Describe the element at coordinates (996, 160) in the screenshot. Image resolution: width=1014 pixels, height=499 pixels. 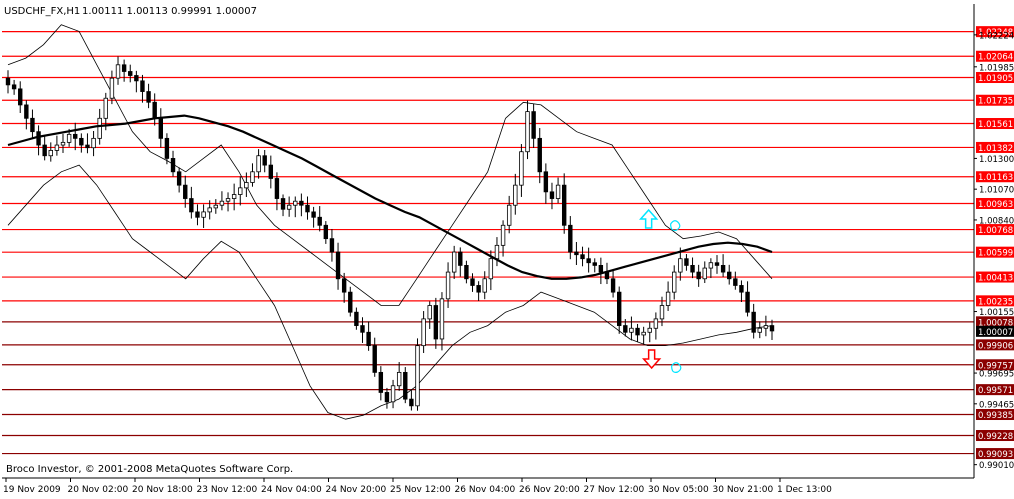
I see `y-tick-label-2: 1.01300` at that location.